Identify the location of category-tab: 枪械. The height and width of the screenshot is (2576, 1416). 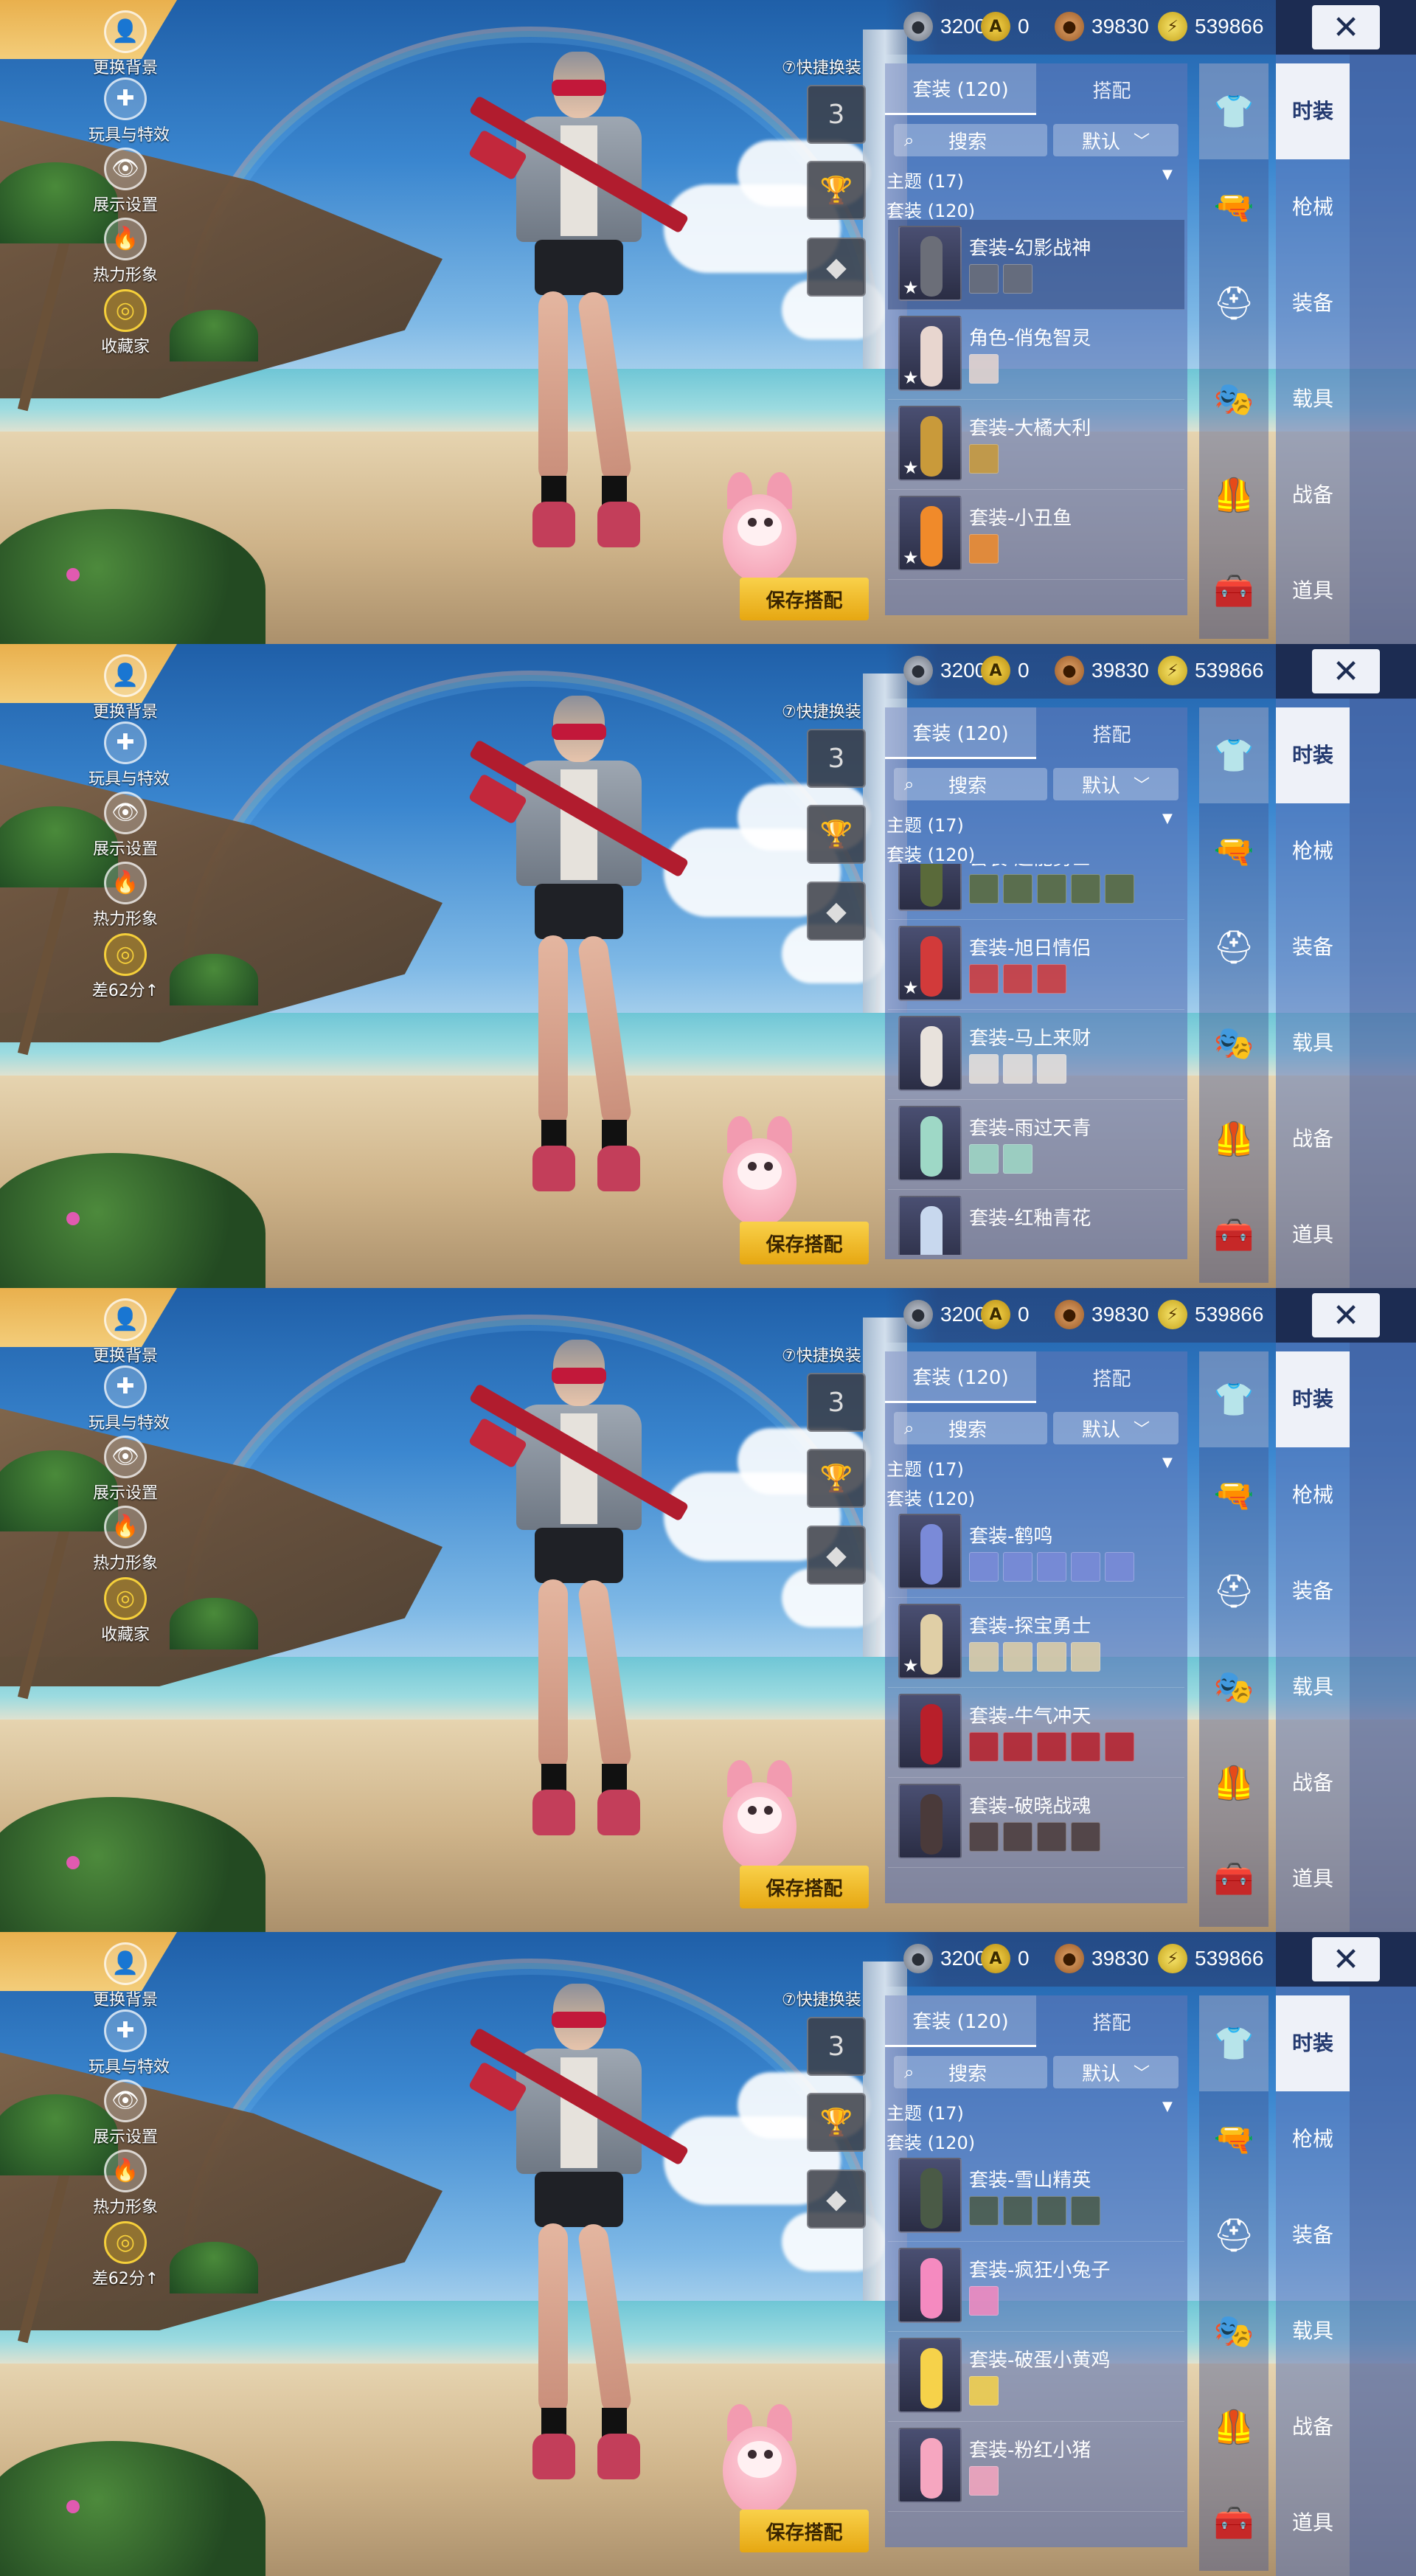
(1313, 851).